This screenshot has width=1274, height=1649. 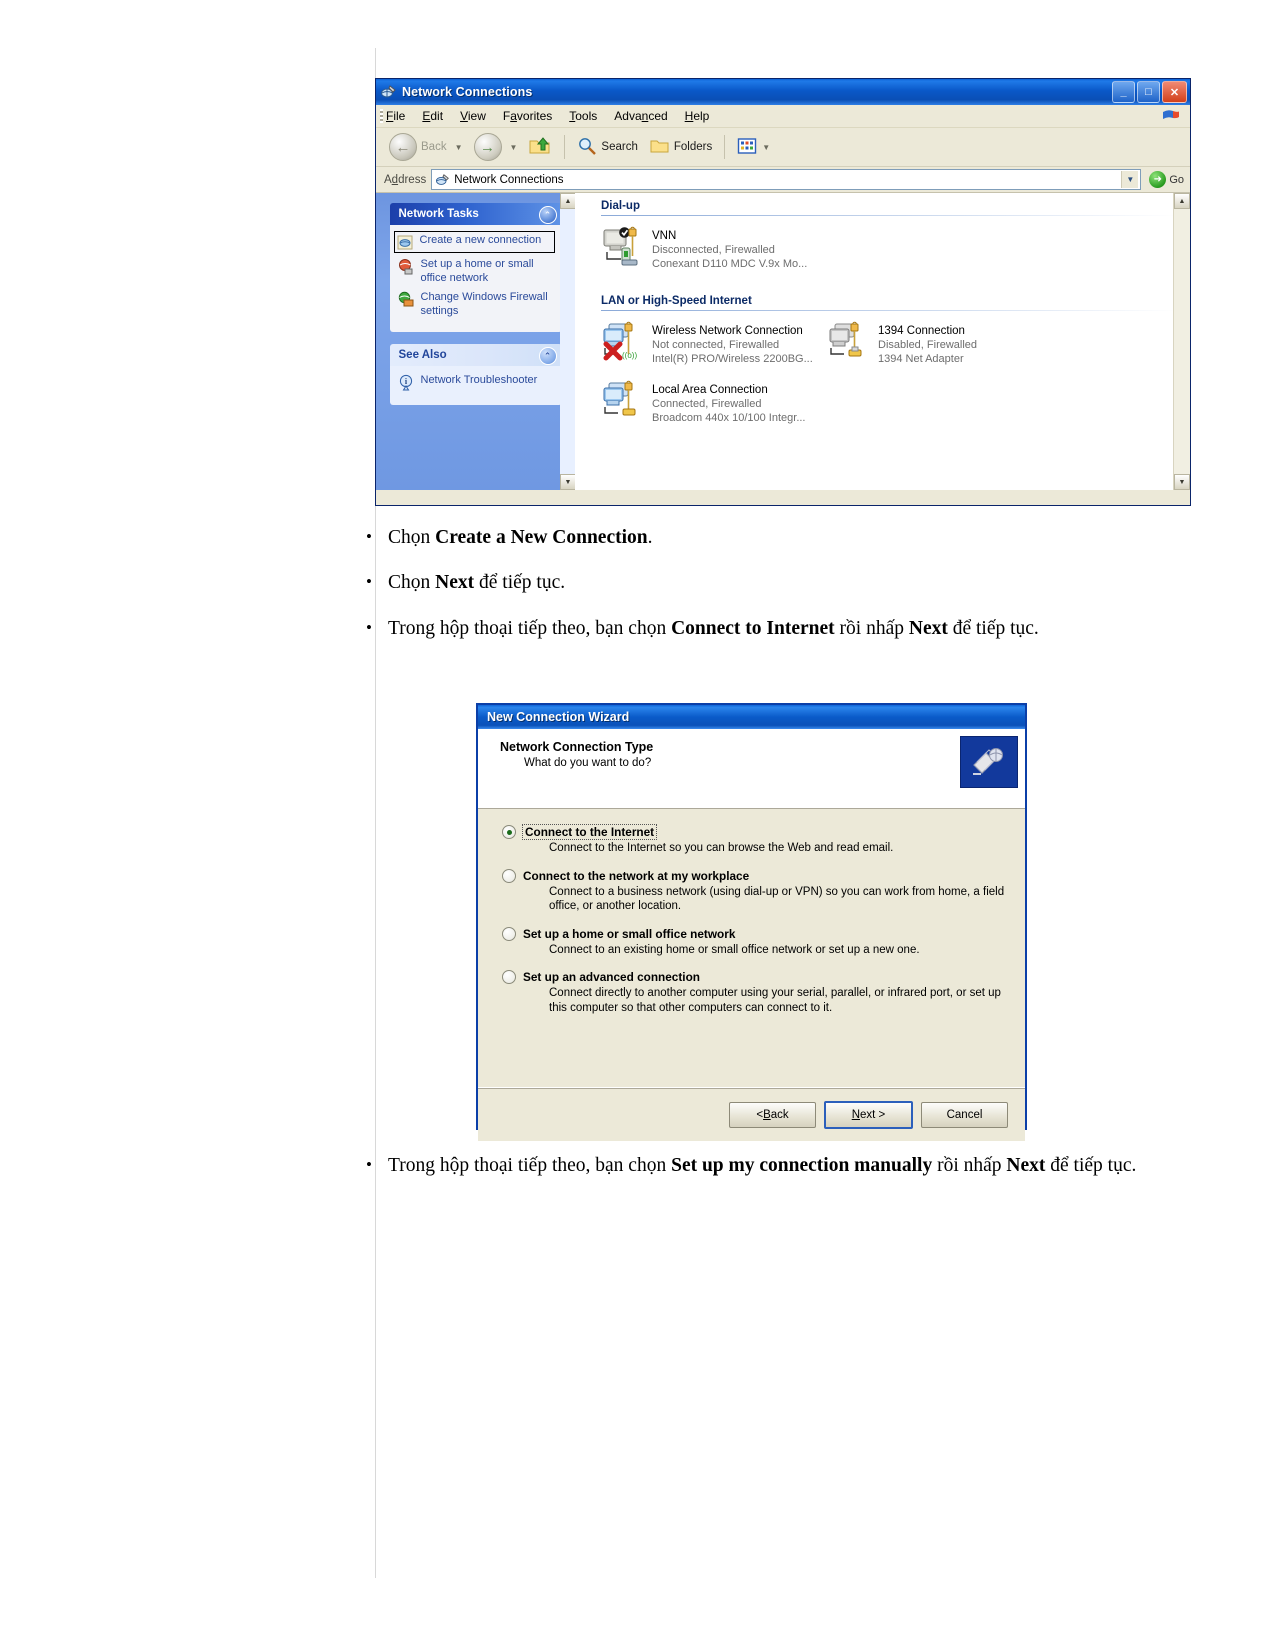 What do you see at coordinates (766, 147) in the screenshot?
I see `views-dropdown-caret-icon: ▼` at bounding box center [766, 147].